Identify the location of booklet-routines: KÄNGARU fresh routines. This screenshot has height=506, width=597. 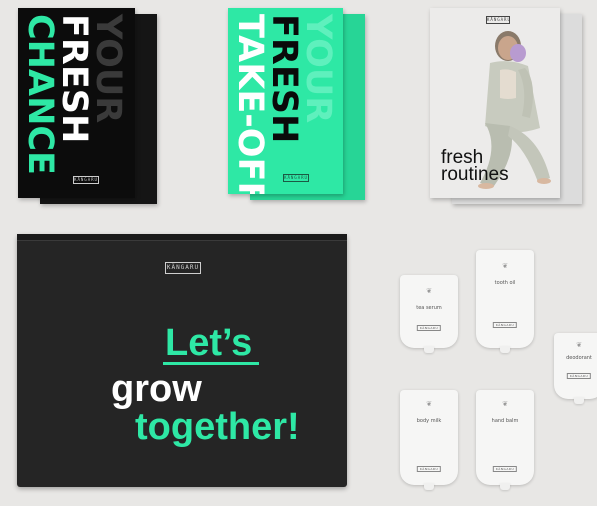
(495, 103).